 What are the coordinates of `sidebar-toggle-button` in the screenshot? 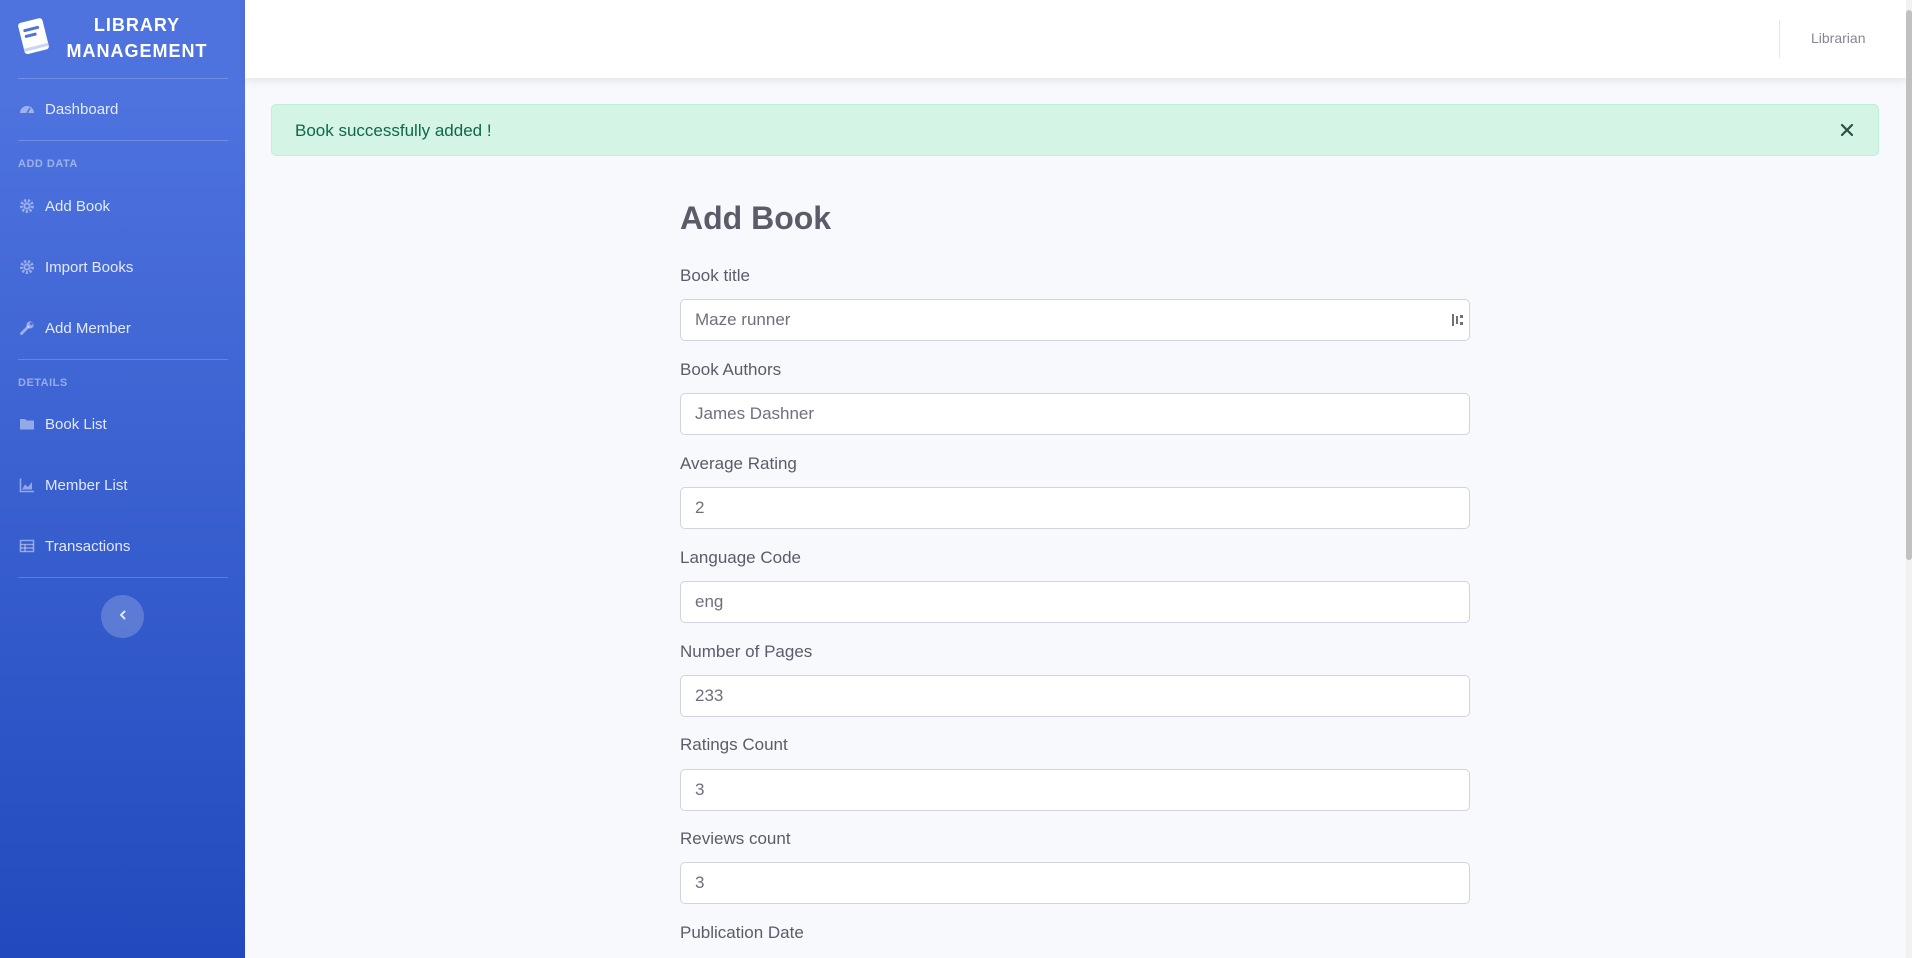 It's located at (122, 616).